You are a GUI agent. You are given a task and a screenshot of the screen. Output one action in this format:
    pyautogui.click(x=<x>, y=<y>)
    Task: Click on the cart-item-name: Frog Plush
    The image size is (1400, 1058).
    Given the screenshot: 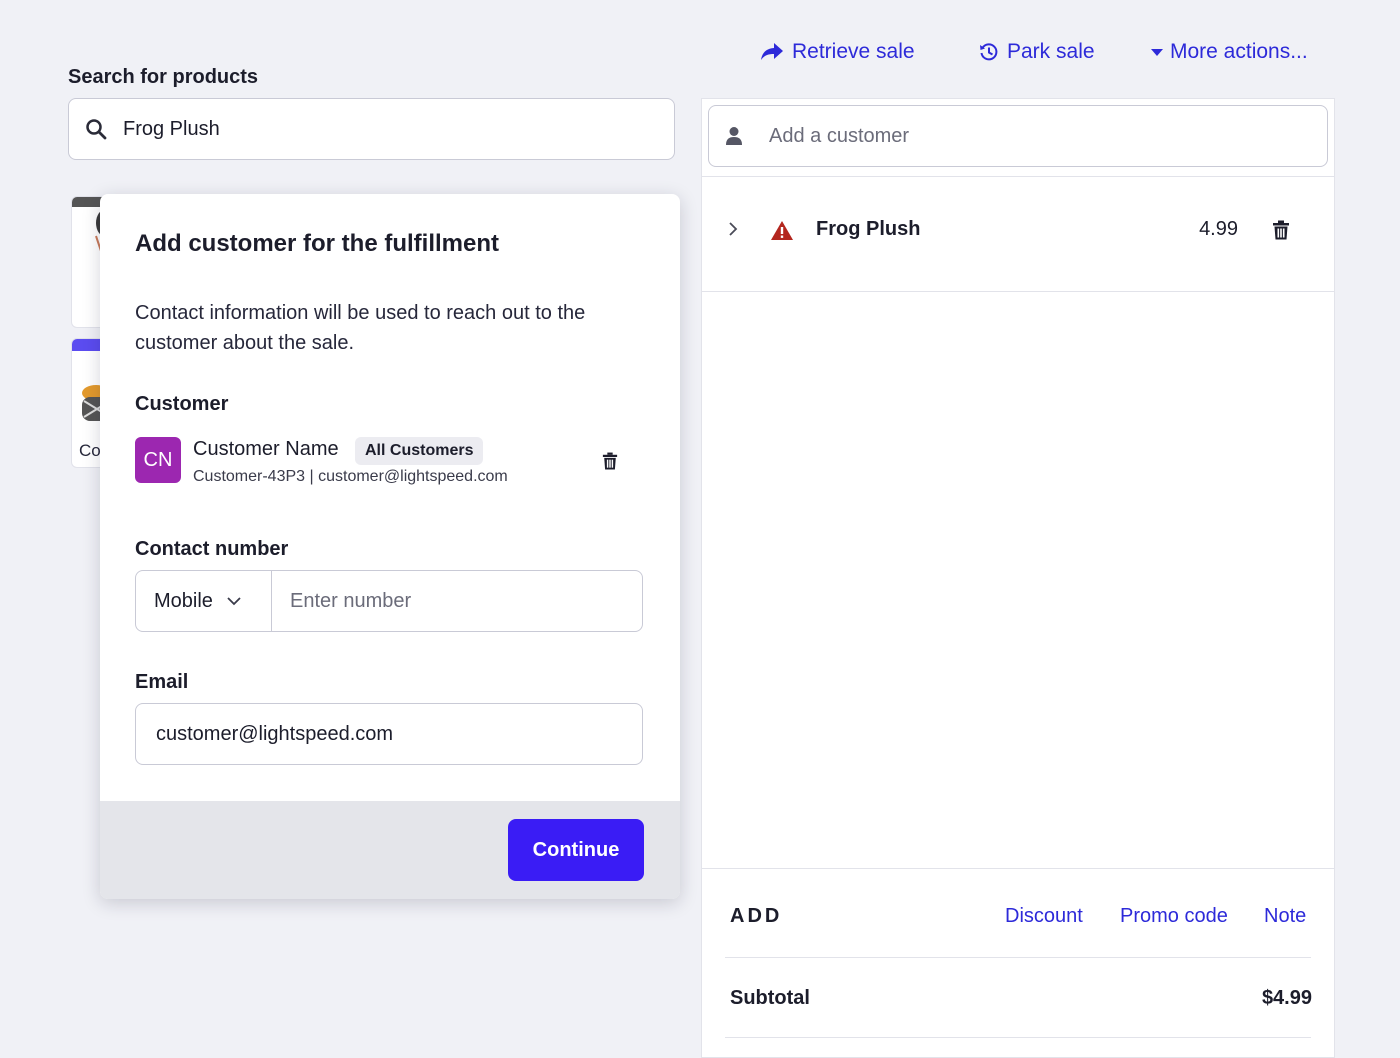 What is the action you would take?
    pyautogui.click(x=868, y=229)
    